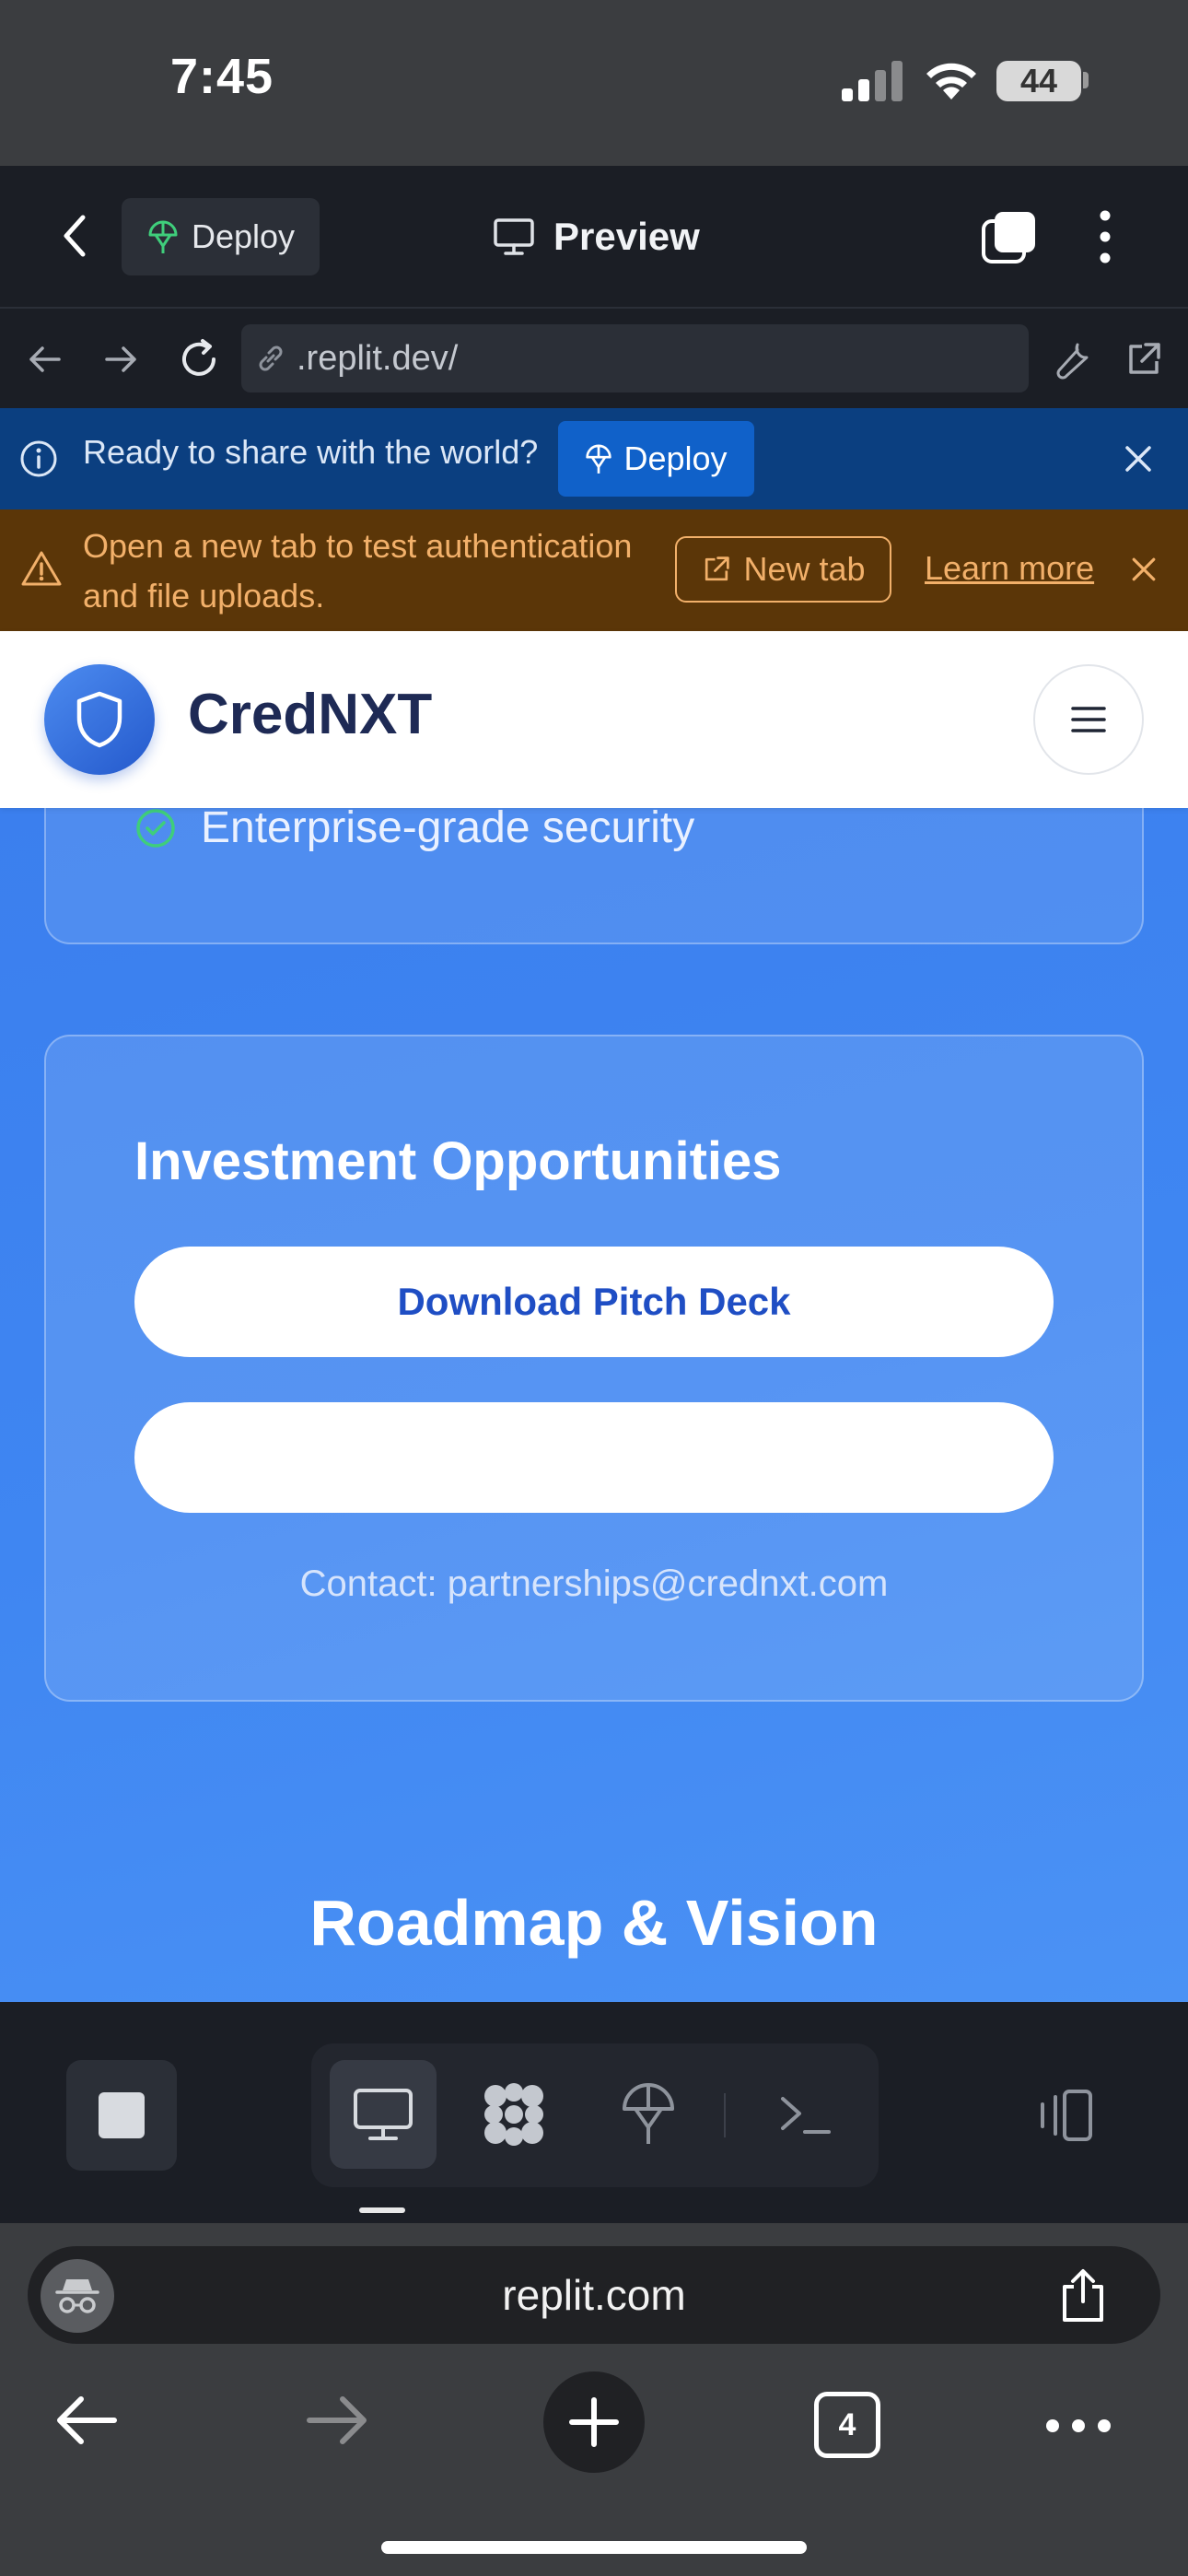  I want to click on feature-item: Enterprise-grade security, so click(414, 830).